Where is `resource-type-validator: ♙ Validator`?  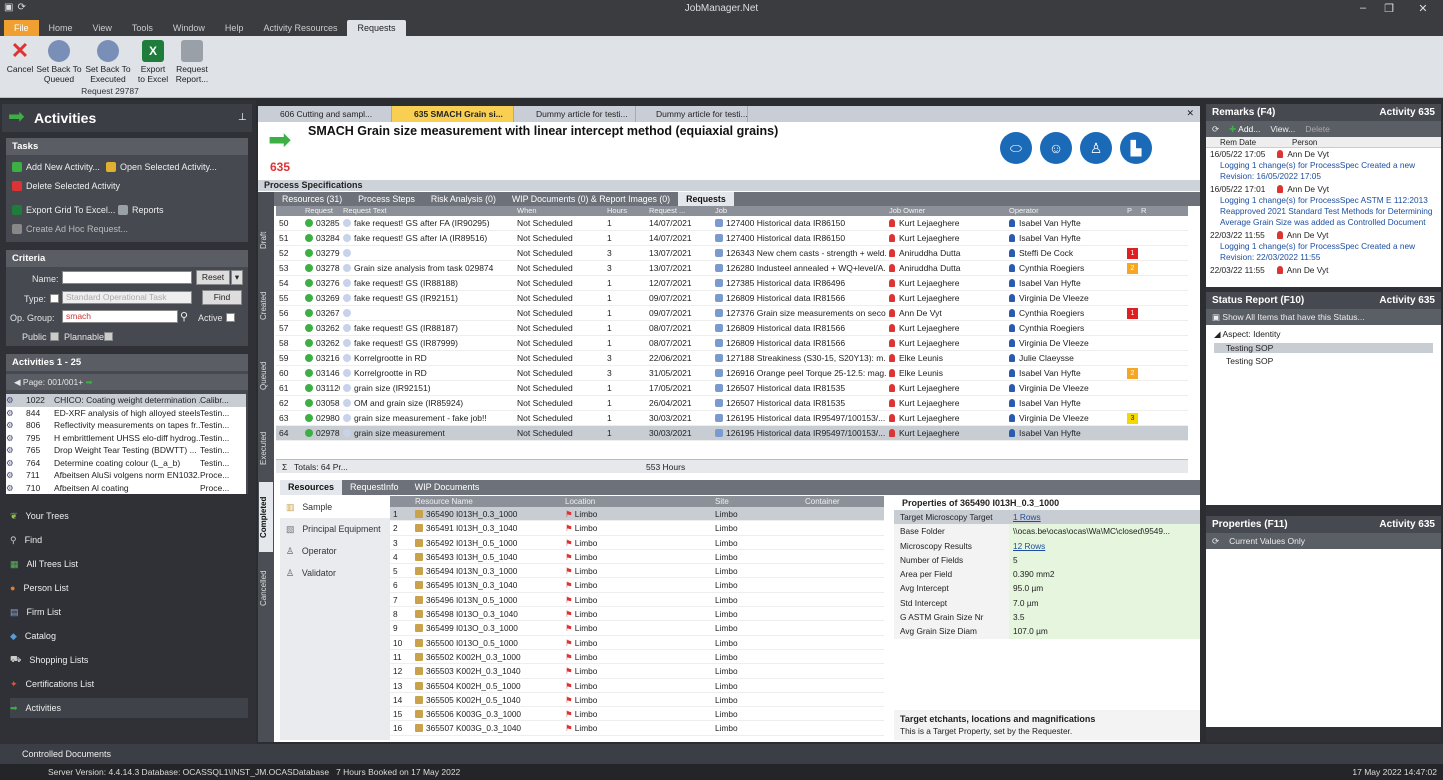
resource-type-validator: ♙ Validator is located at coordinates (335, 573).